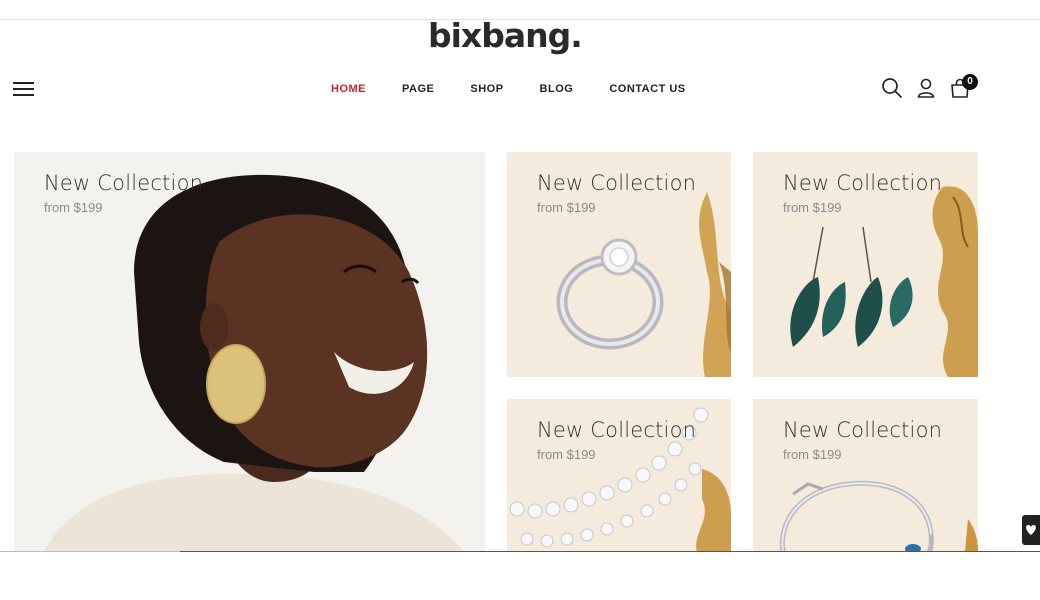 The width and height of the screenshot is (1040, 600). I want to click on nav-item-page: PAGE, so click(418, 89).